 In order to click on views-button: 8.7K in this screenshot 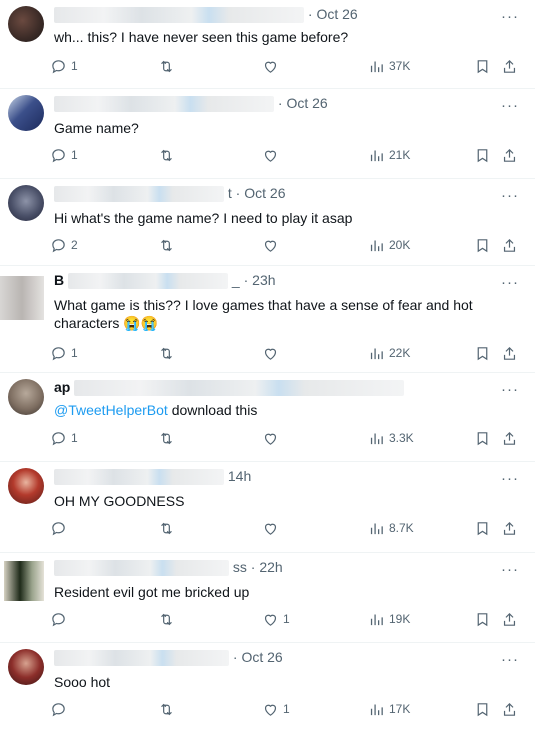, I will do `click(391, 528)`.